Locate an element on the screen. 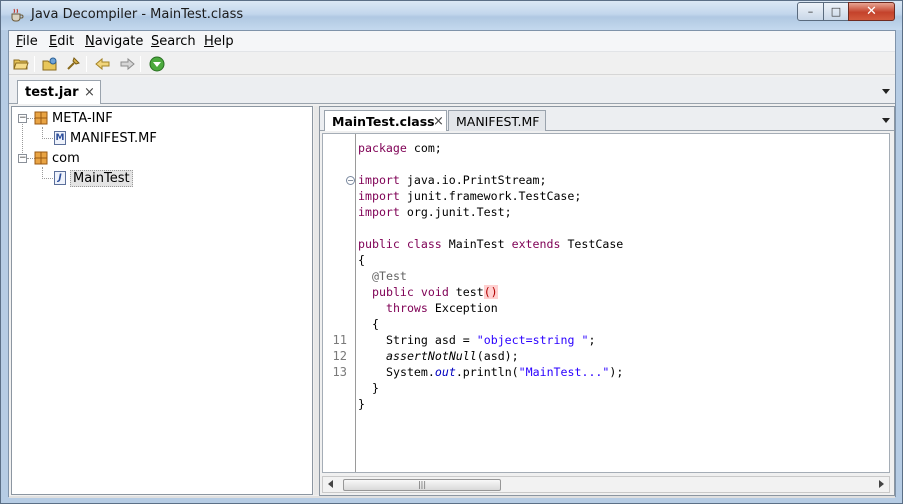 The image size is (903, 504). menu-help-label: elp is located at coordinates (223, 41).